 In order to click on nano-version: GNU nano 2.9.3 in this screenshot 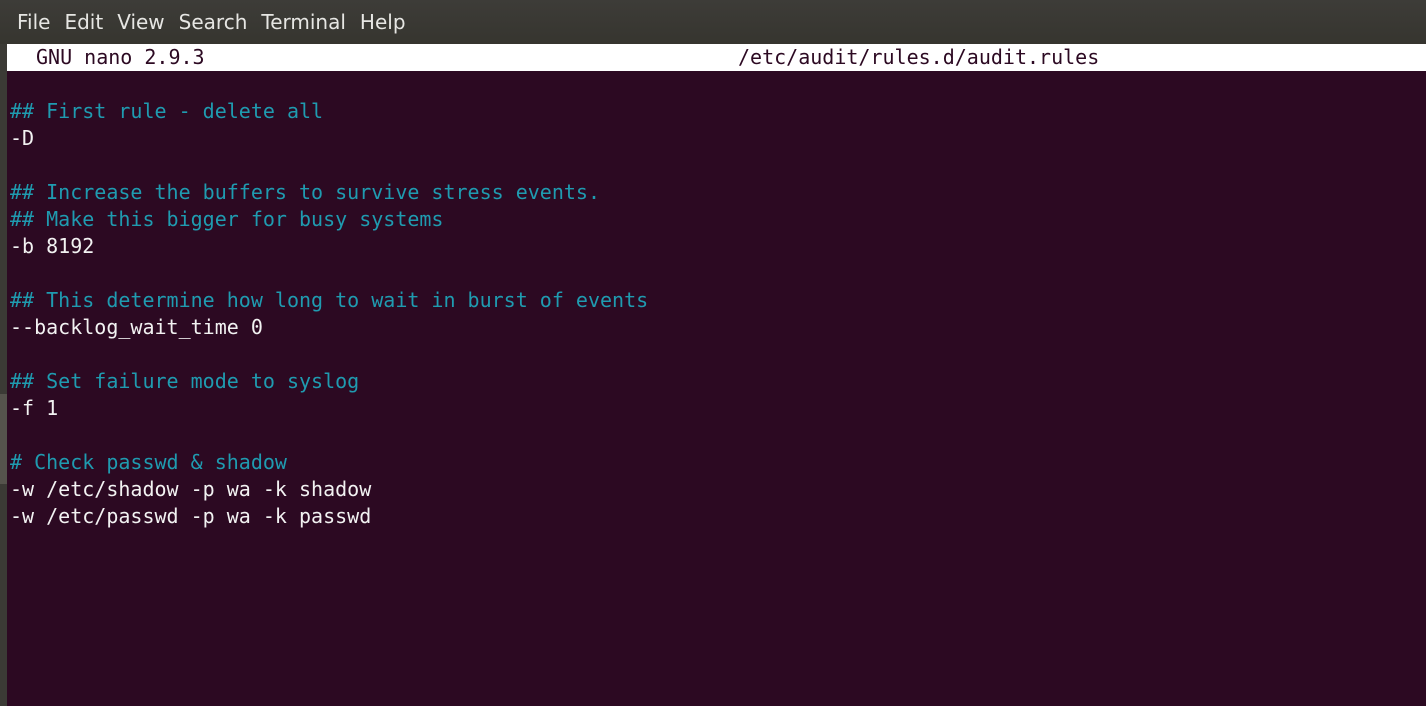, I will do `click(120, 57)`.